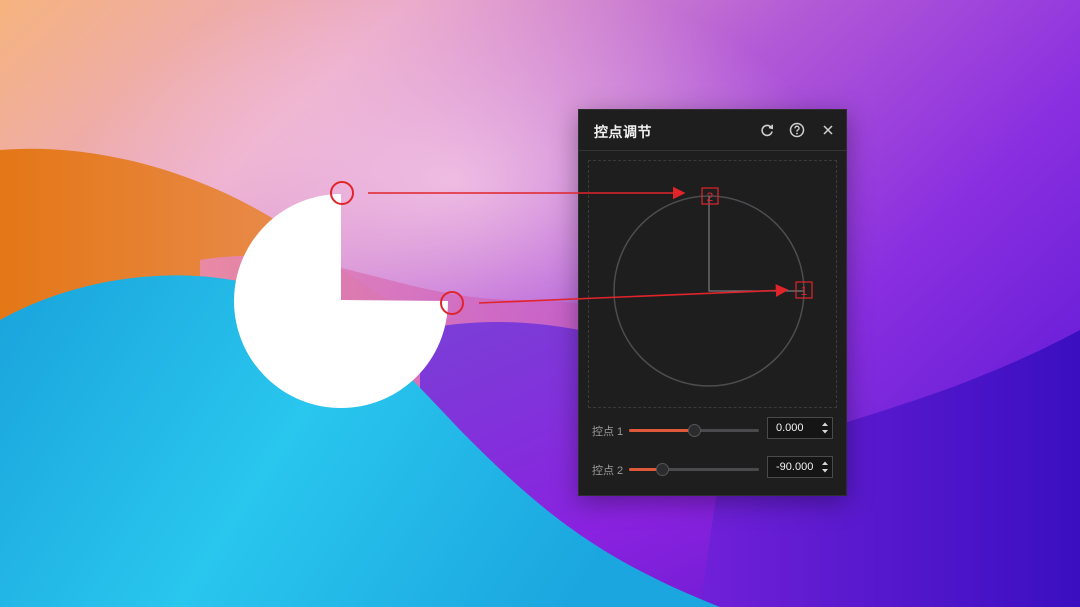 The width and height of the screenshot is (1080, 607). I want to click on handle-1-marker: 1, so click(804, 290).